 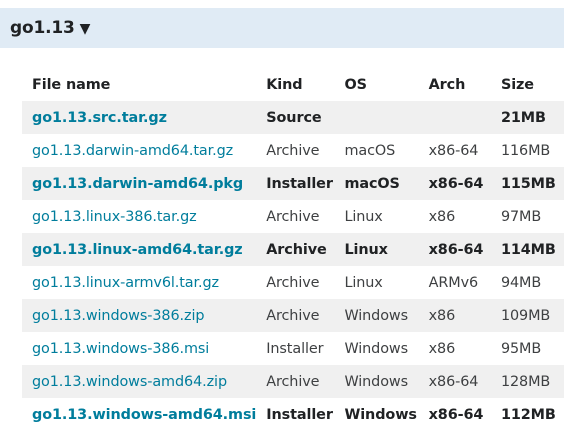 I want to click on table-row: go1.13.src.tar.gz Source 21MB, so click(x=293, y=117).